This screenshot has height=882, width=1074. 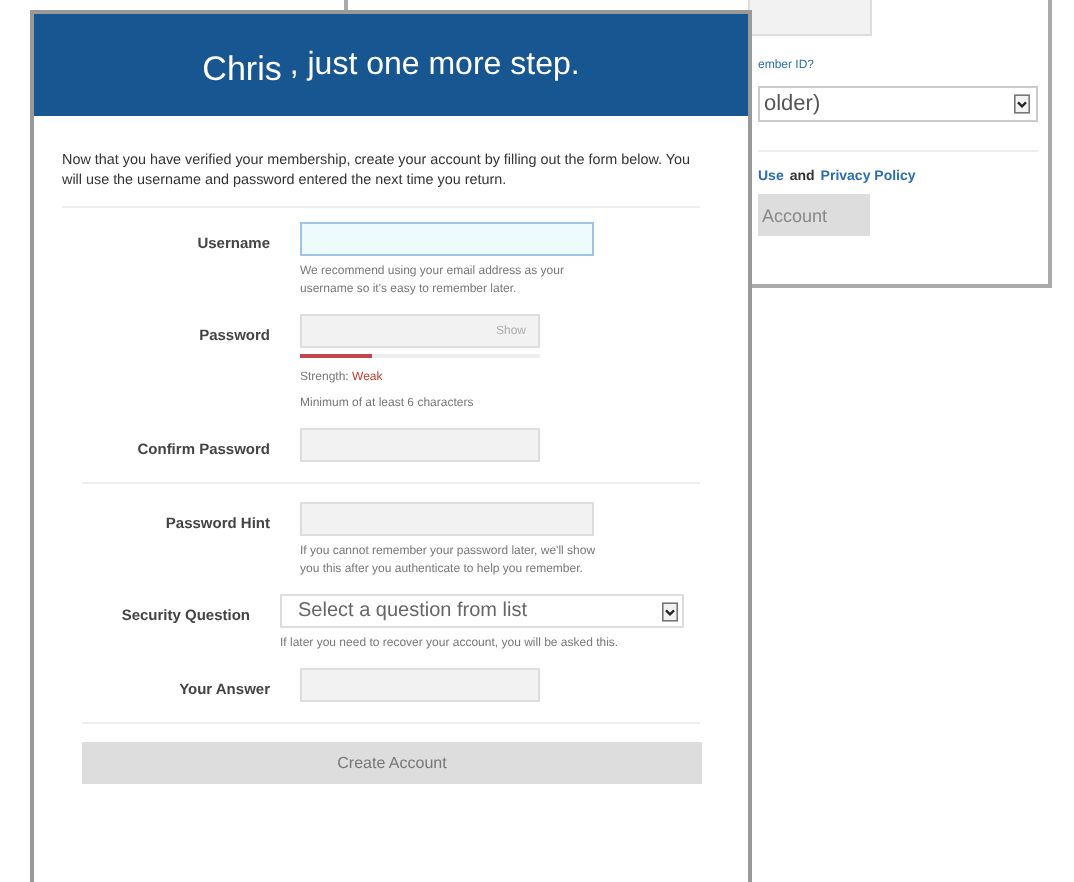 What do you see at coordinates (412, 611) in the screenshot?
I see `dropdown-placeholder: Select a question from list` at bounding box center [412, 611].